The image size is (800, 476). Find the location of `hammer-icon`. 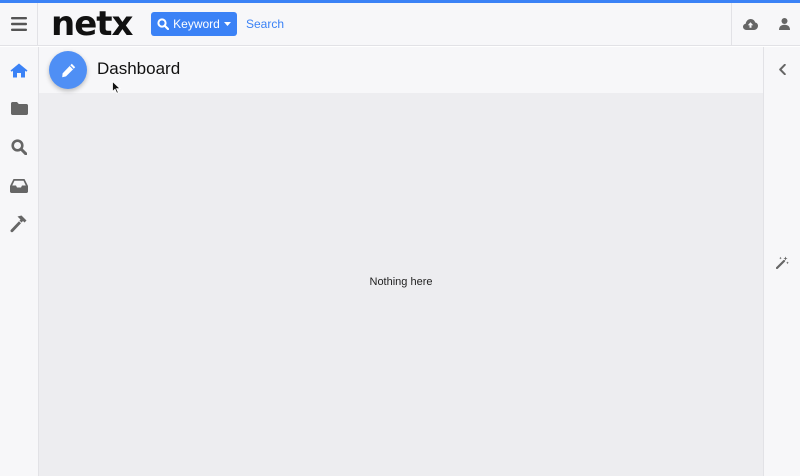

hammer-icon is located at coordinates (18, 224).